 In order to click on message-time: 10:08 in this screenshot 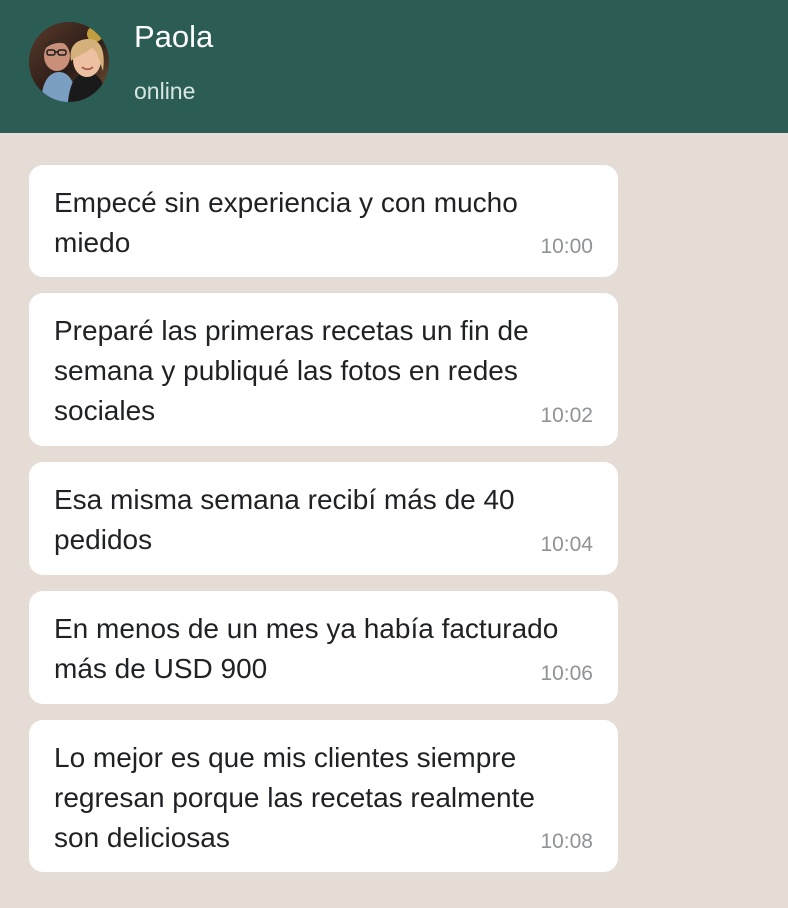, I will do `click(566, 841)`.